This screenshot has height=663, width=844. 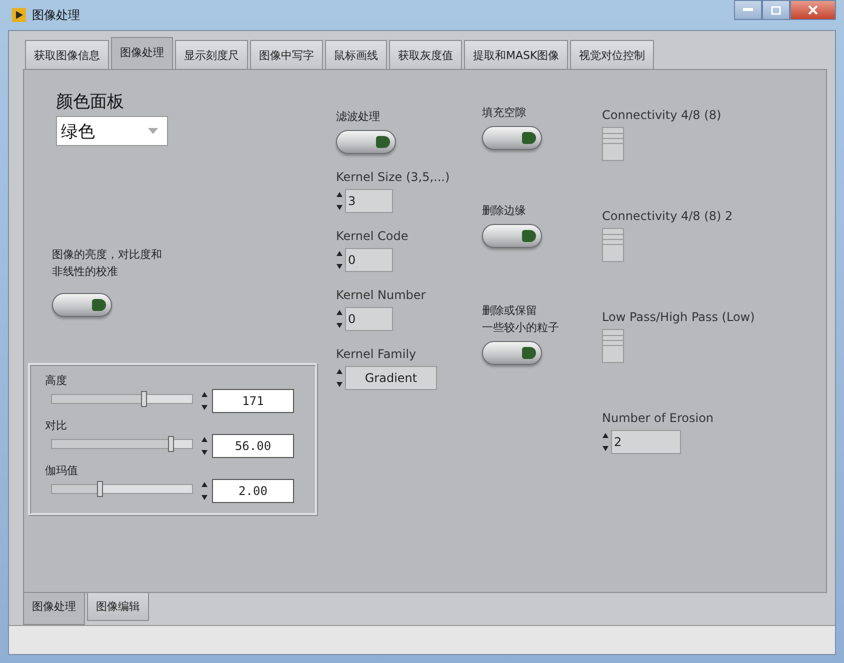 I want to click on control-label: 删除或保留 一些较小的粒子, so click(x=520, y=319).